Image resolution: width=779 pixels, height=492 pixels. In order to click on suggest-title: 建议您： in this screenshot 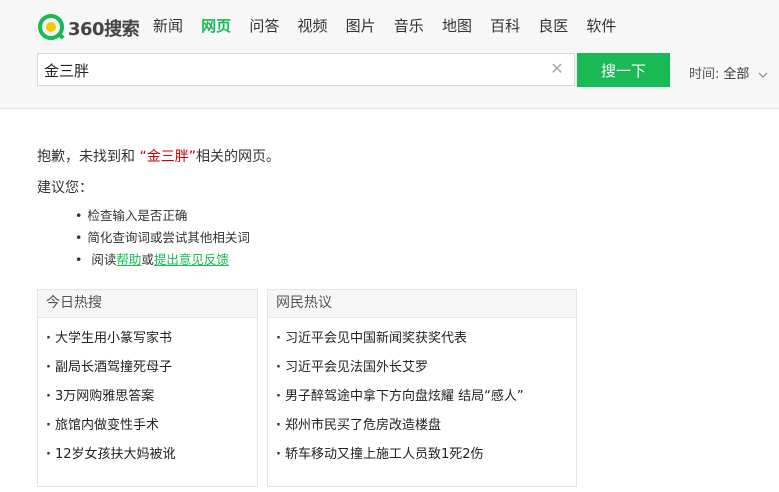, I will do `click(65, 188)`.